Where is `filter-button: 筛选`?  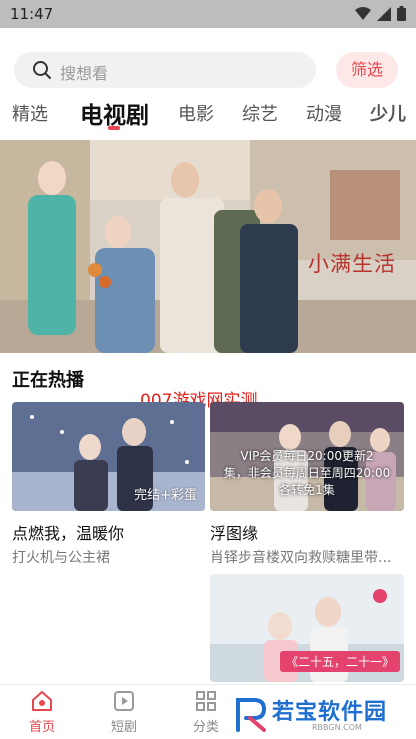 filter-button: 筛选 is located at coordinates (367, 70).